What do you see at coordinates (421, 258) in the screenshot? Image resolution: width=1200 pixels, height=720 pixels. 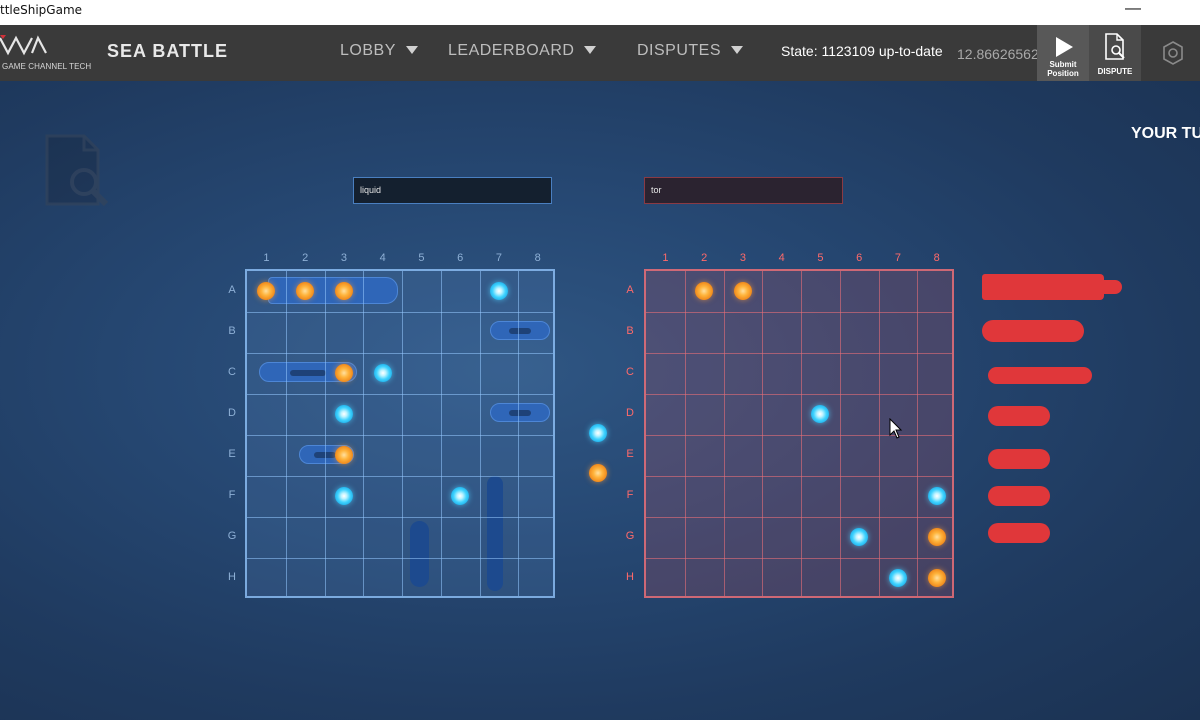 I see `player-column-label: 5` at bounding box center [421, 258].